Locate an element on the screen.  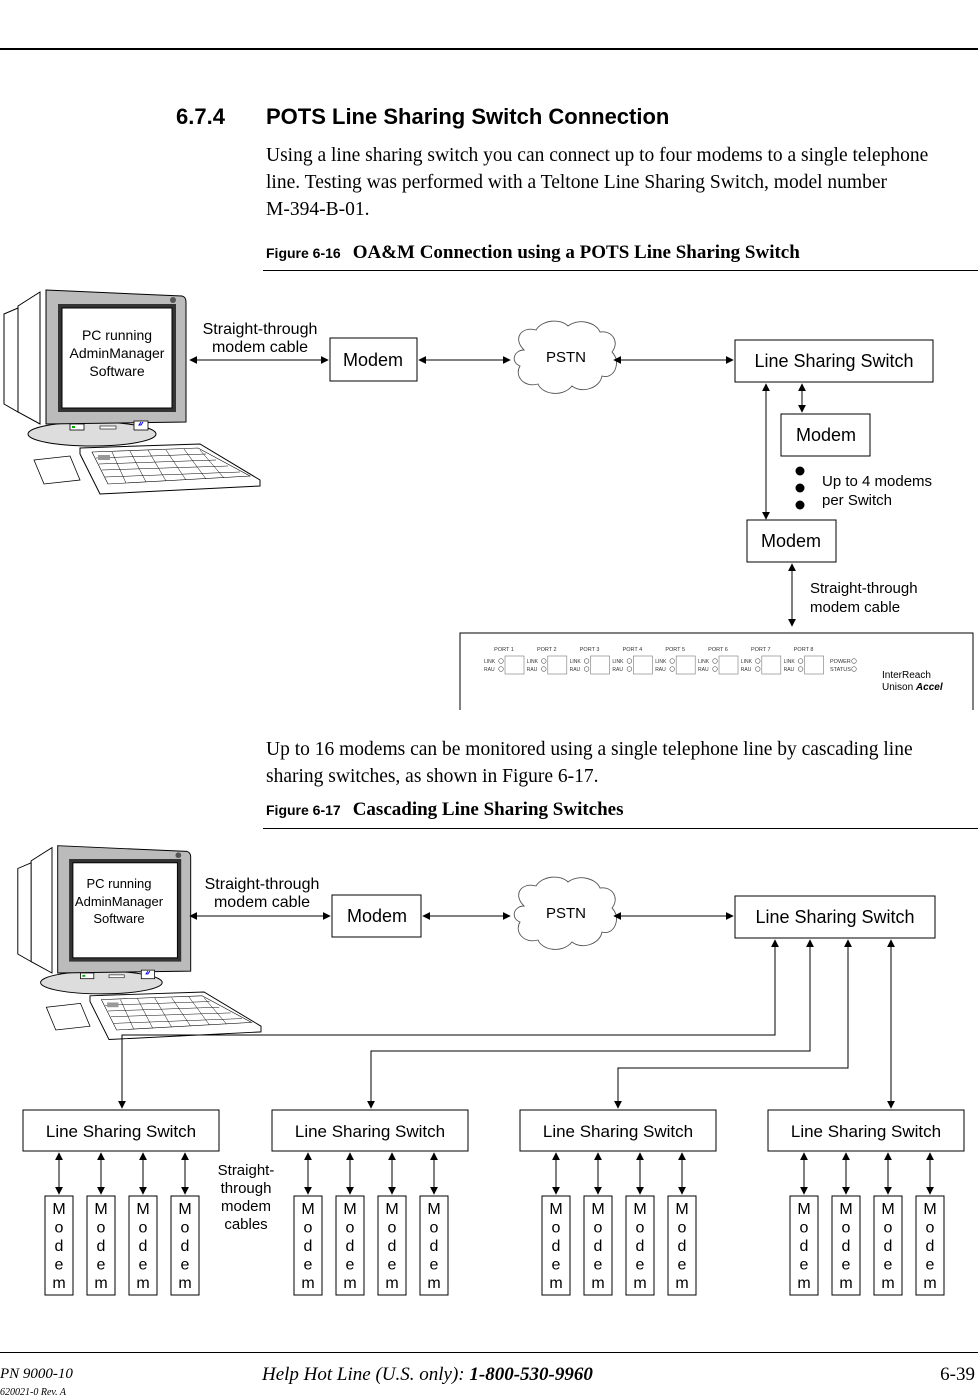
pstn-label: PSTN is located at coordinates (566, 357).